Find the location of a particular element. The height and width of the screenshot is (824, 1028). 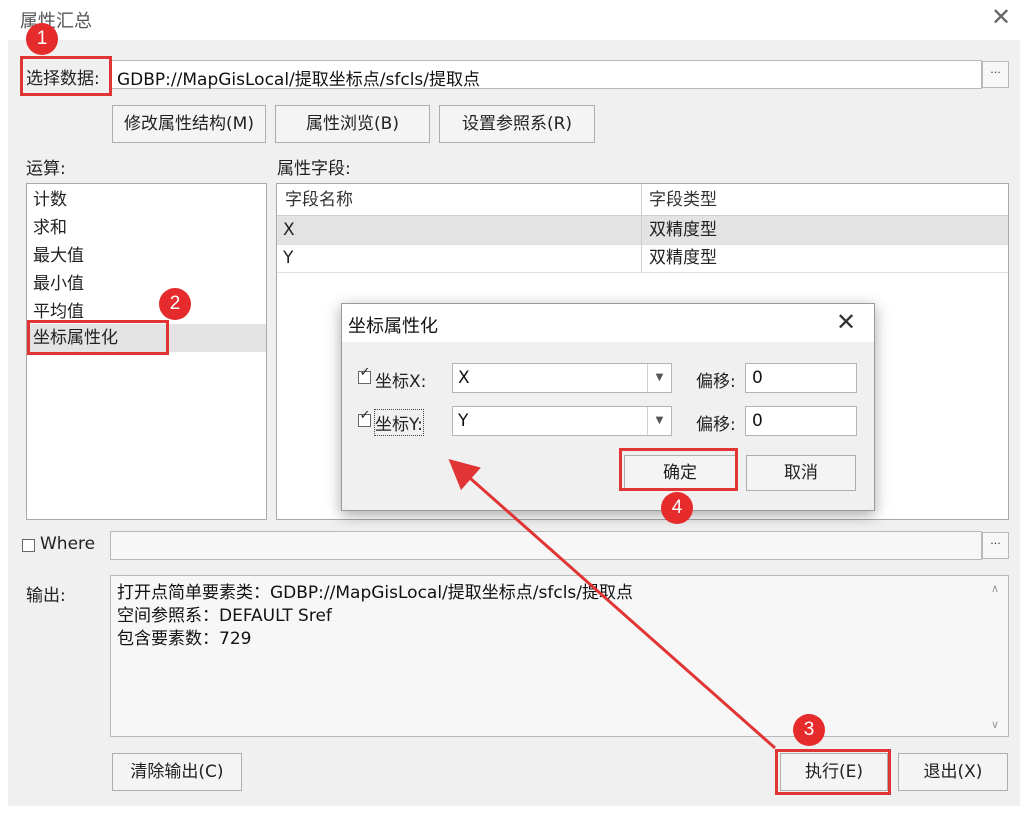

step-badge-1: 1 is located at coordinates (42, 39).